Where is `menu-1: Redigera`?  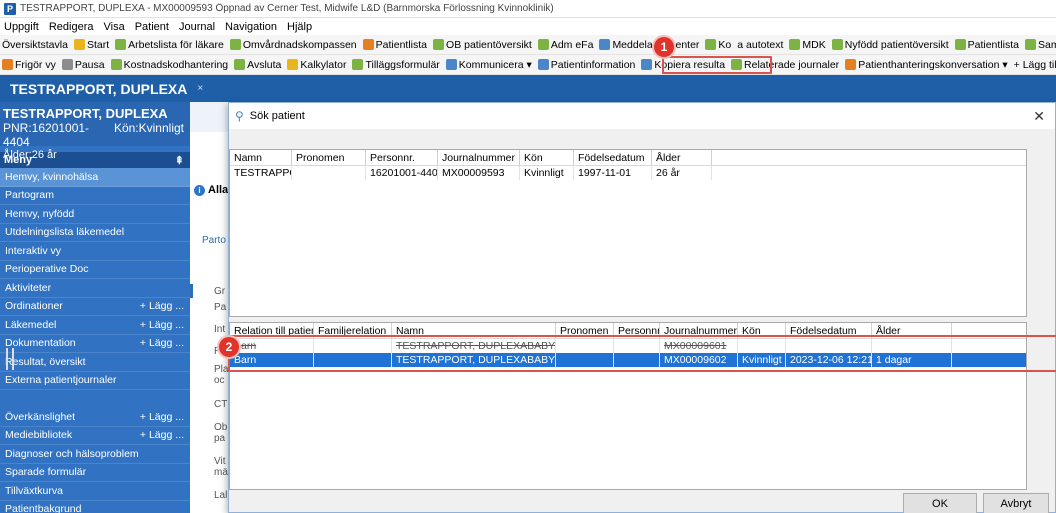 menu-1: Redigera is located at coordinates (71, 27).